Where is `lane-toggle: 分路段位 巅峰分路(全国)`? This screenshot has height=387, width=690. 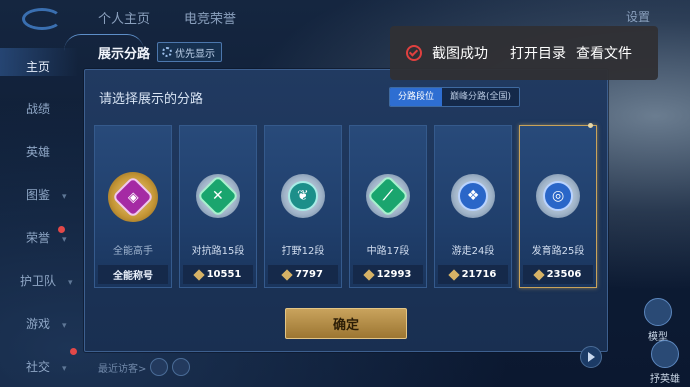
lane-toggle: 分路段位 巅峰分路(全国) is located at coordinates (455, 97).